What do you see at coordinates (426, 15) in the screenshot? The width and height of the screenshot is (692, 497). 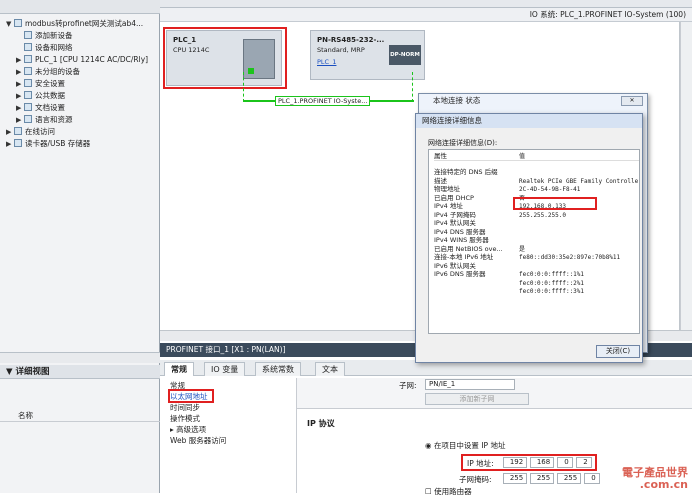 I see `network-view-header: IO 系统: PLC_1.PROFINET IO-System (100)` at bounding box center [426, 15].